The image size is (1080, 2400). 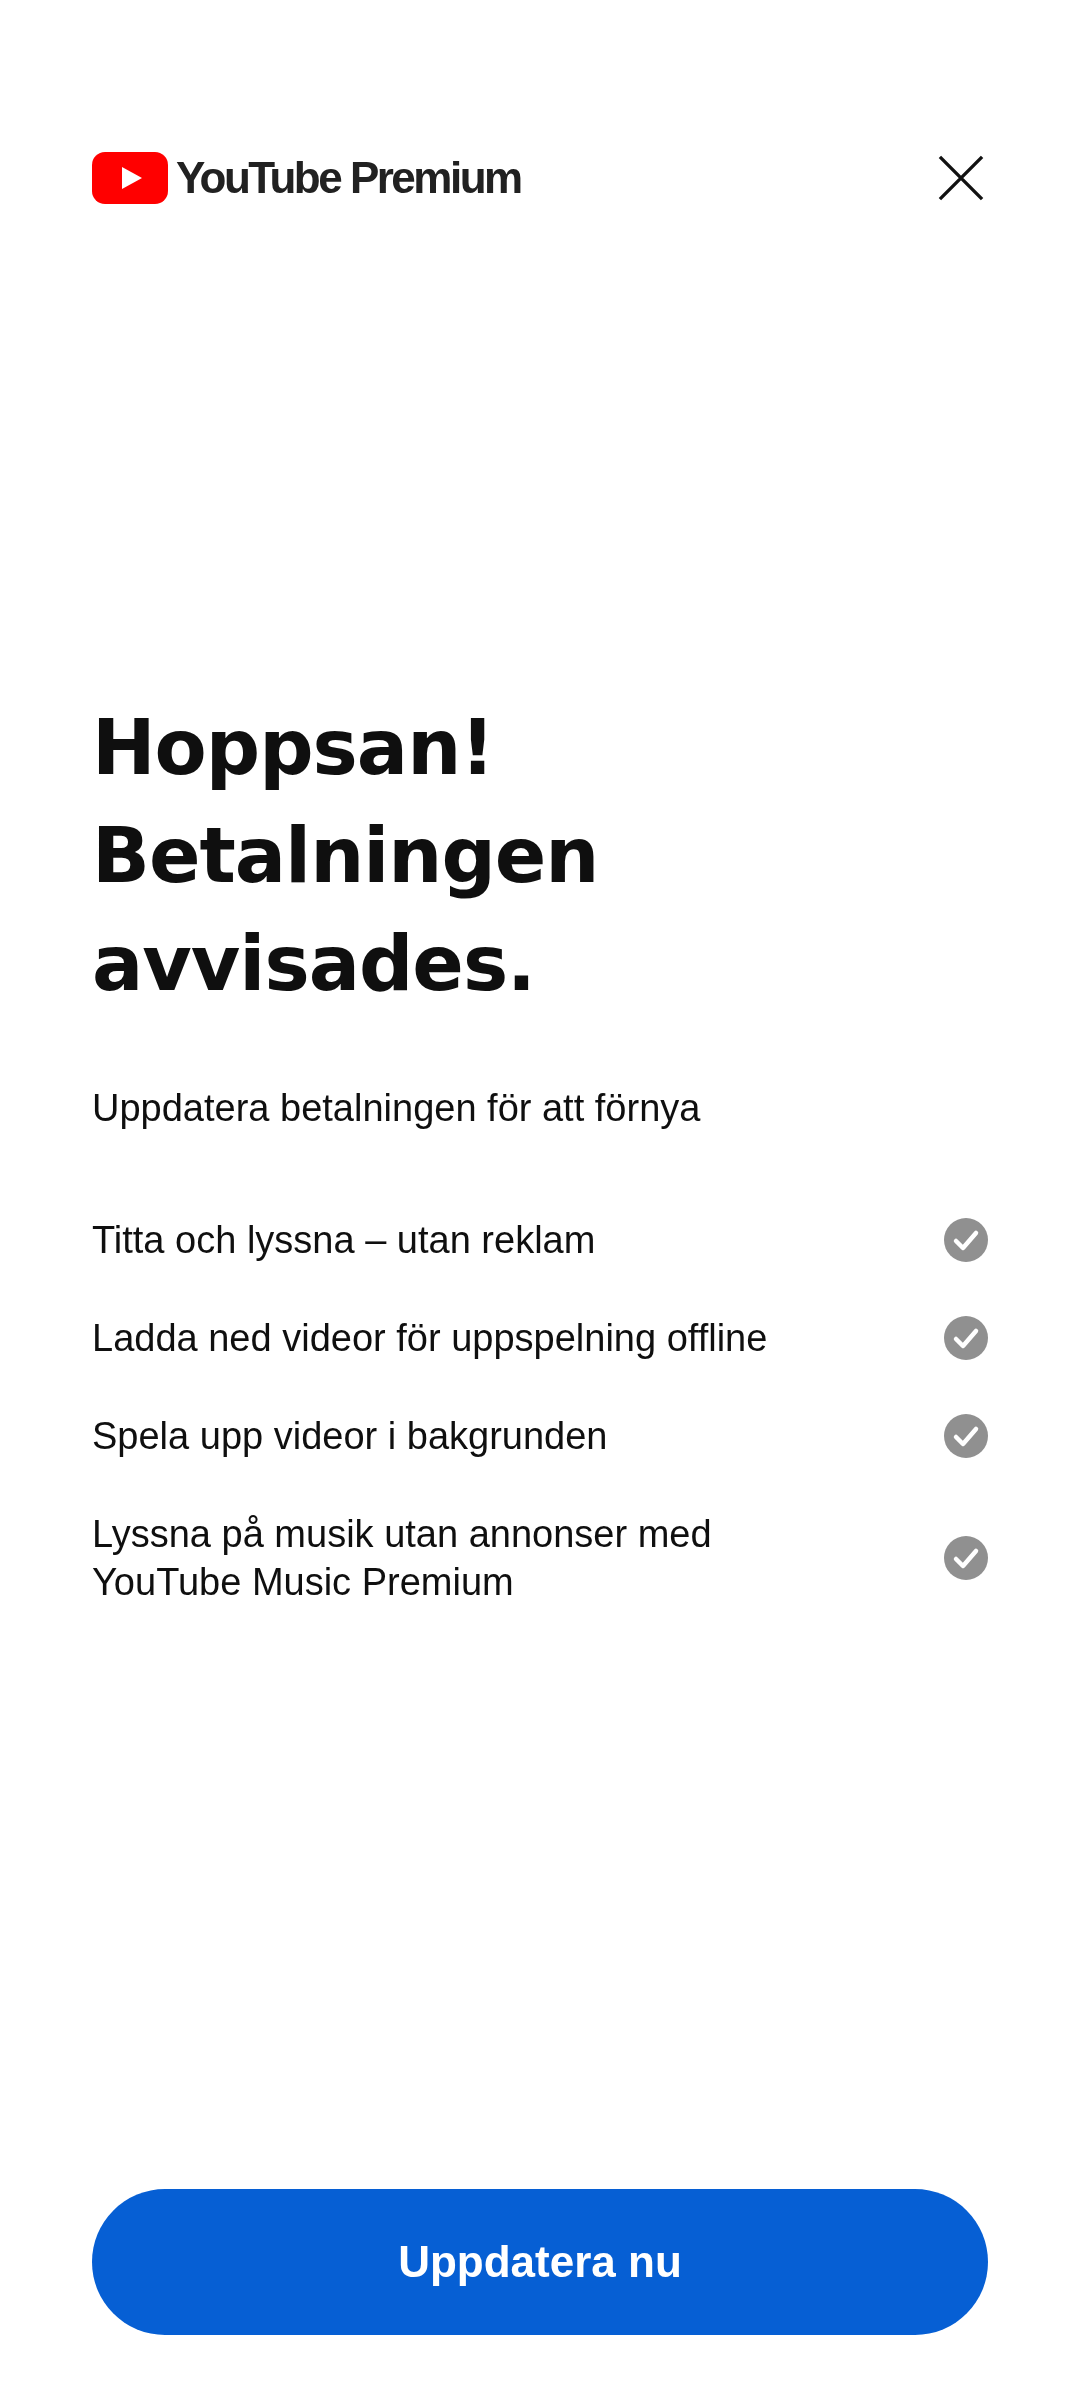 I want to click on brand-name: YouTube Premium, so click(x=348, y=178).